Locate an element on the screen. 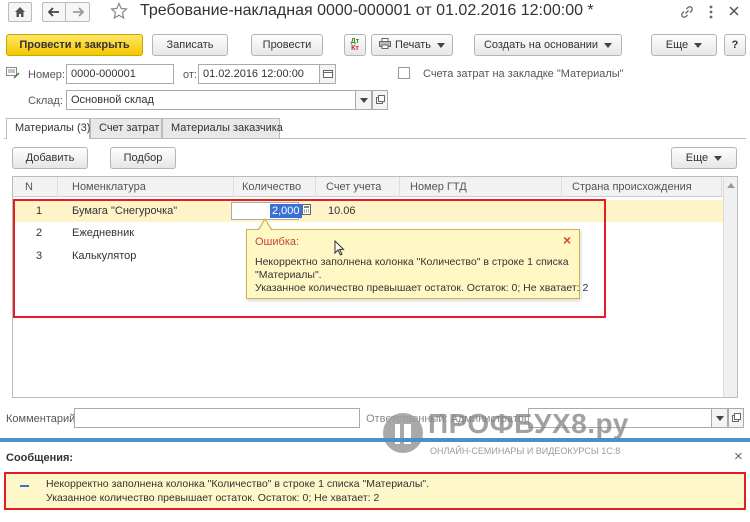 This screenshot has height=522, width=750. post-and-close-label: Провести и закрыть is located at coordinates (74, 45).